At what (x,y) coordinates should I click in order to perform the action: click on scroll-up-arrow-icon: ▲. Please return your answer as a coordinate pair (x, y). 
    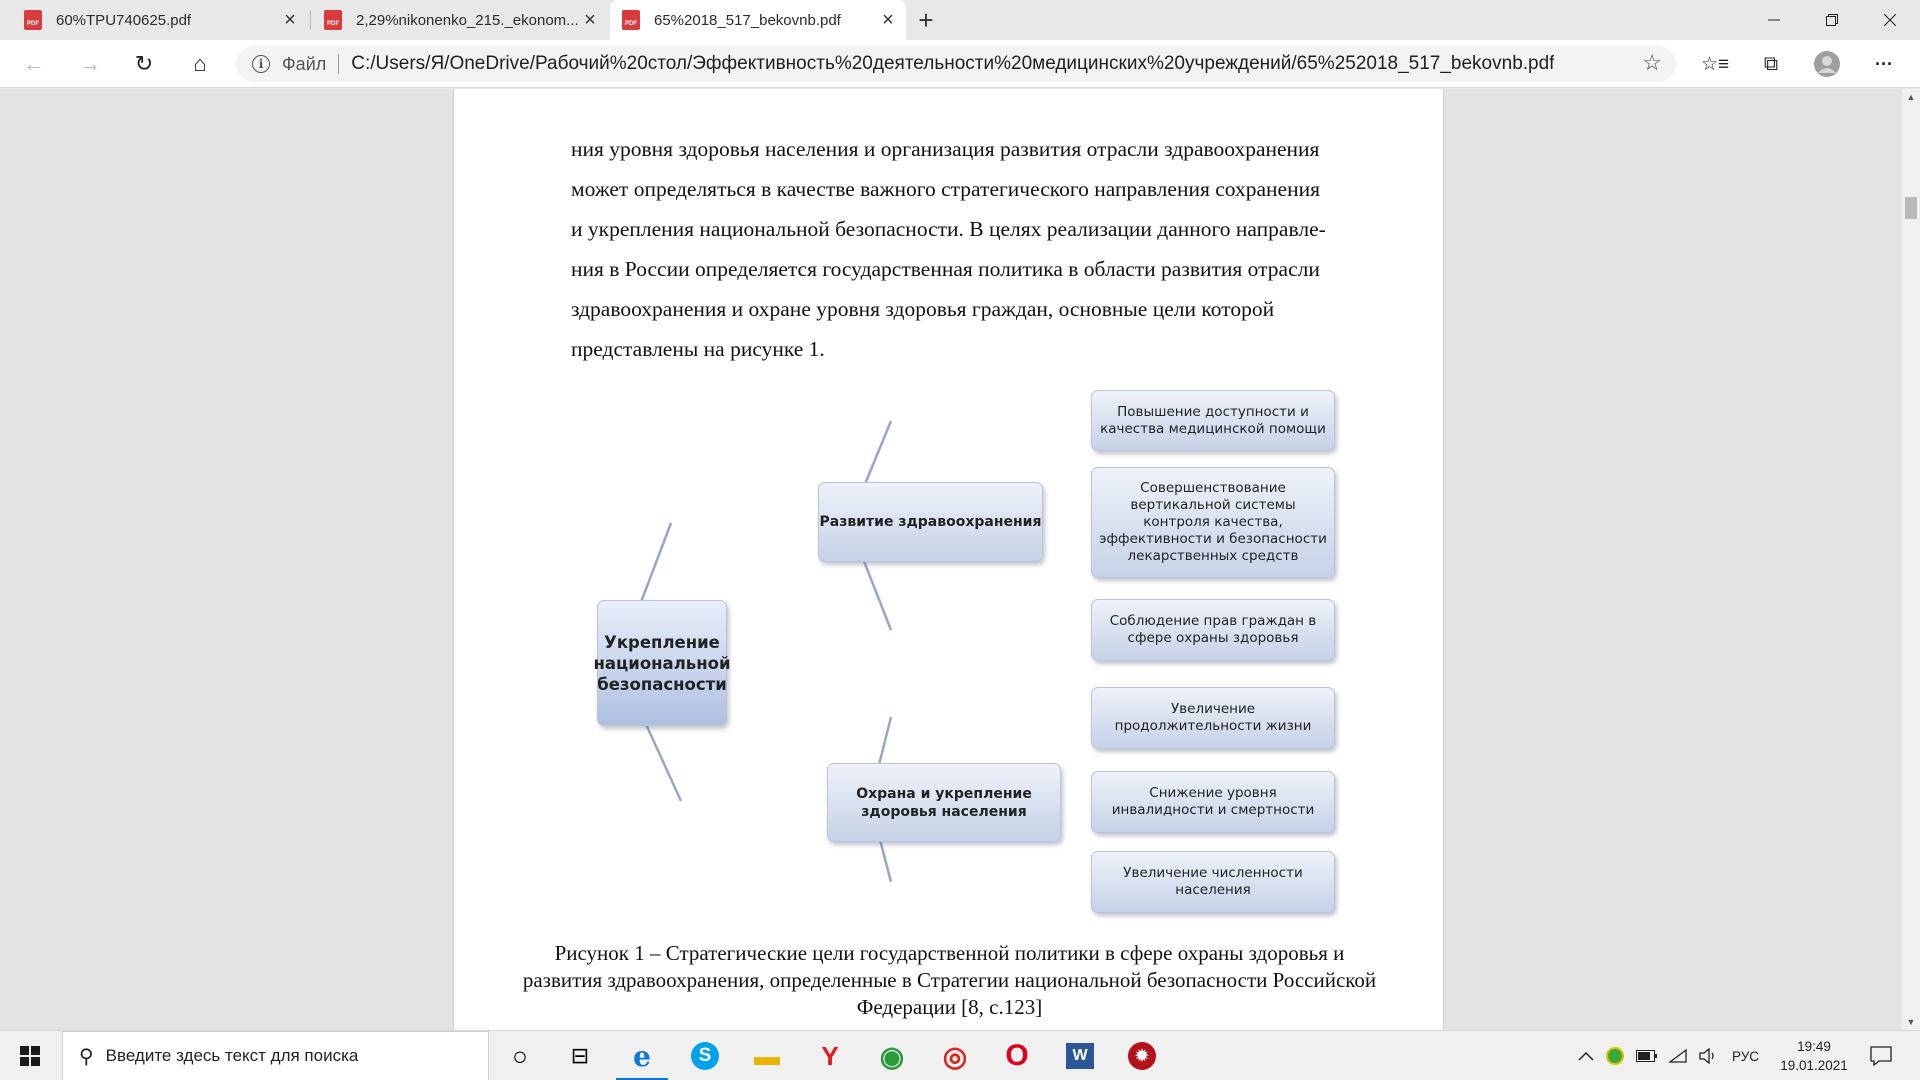
    Looking at the image, I should click on (1911, 97).